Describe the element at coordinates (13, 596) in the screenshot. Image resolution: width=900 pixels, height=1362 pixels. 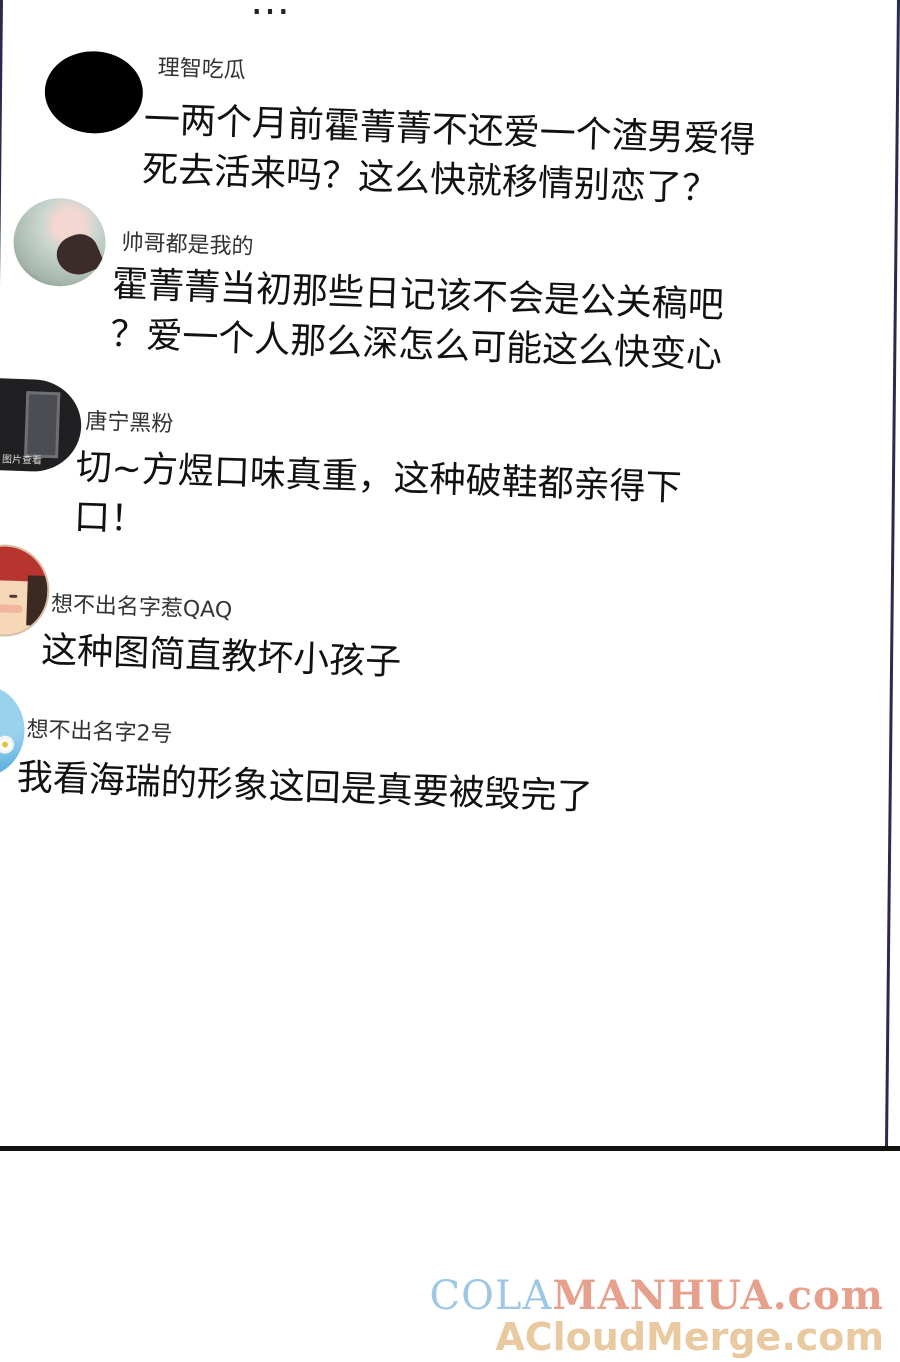
I see `avatar-eye` at that location.